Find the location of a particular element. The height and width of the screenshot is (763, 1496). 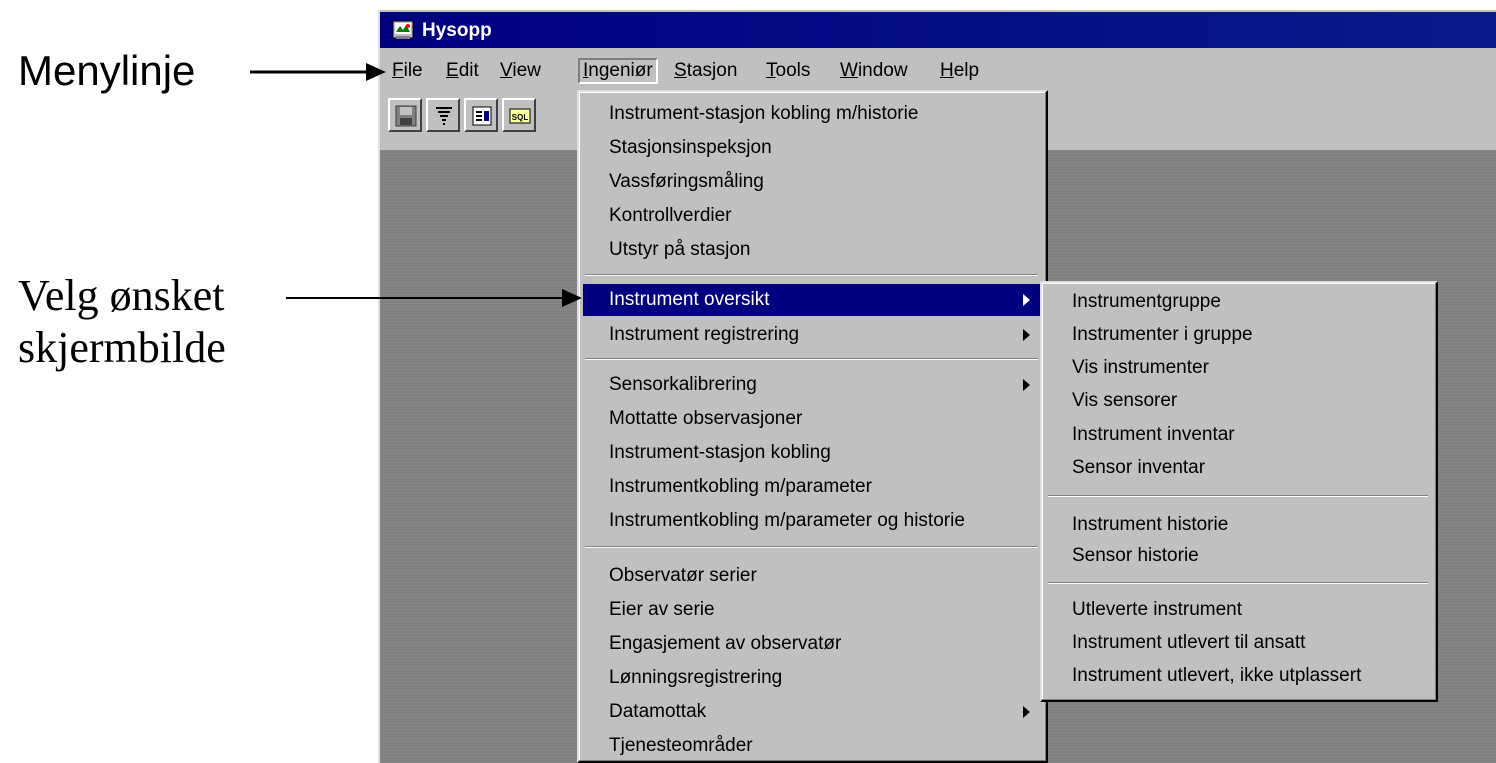

submenu-item-utleverte-instrument: Utleverte instrument is located at coordinates (1238, 610).